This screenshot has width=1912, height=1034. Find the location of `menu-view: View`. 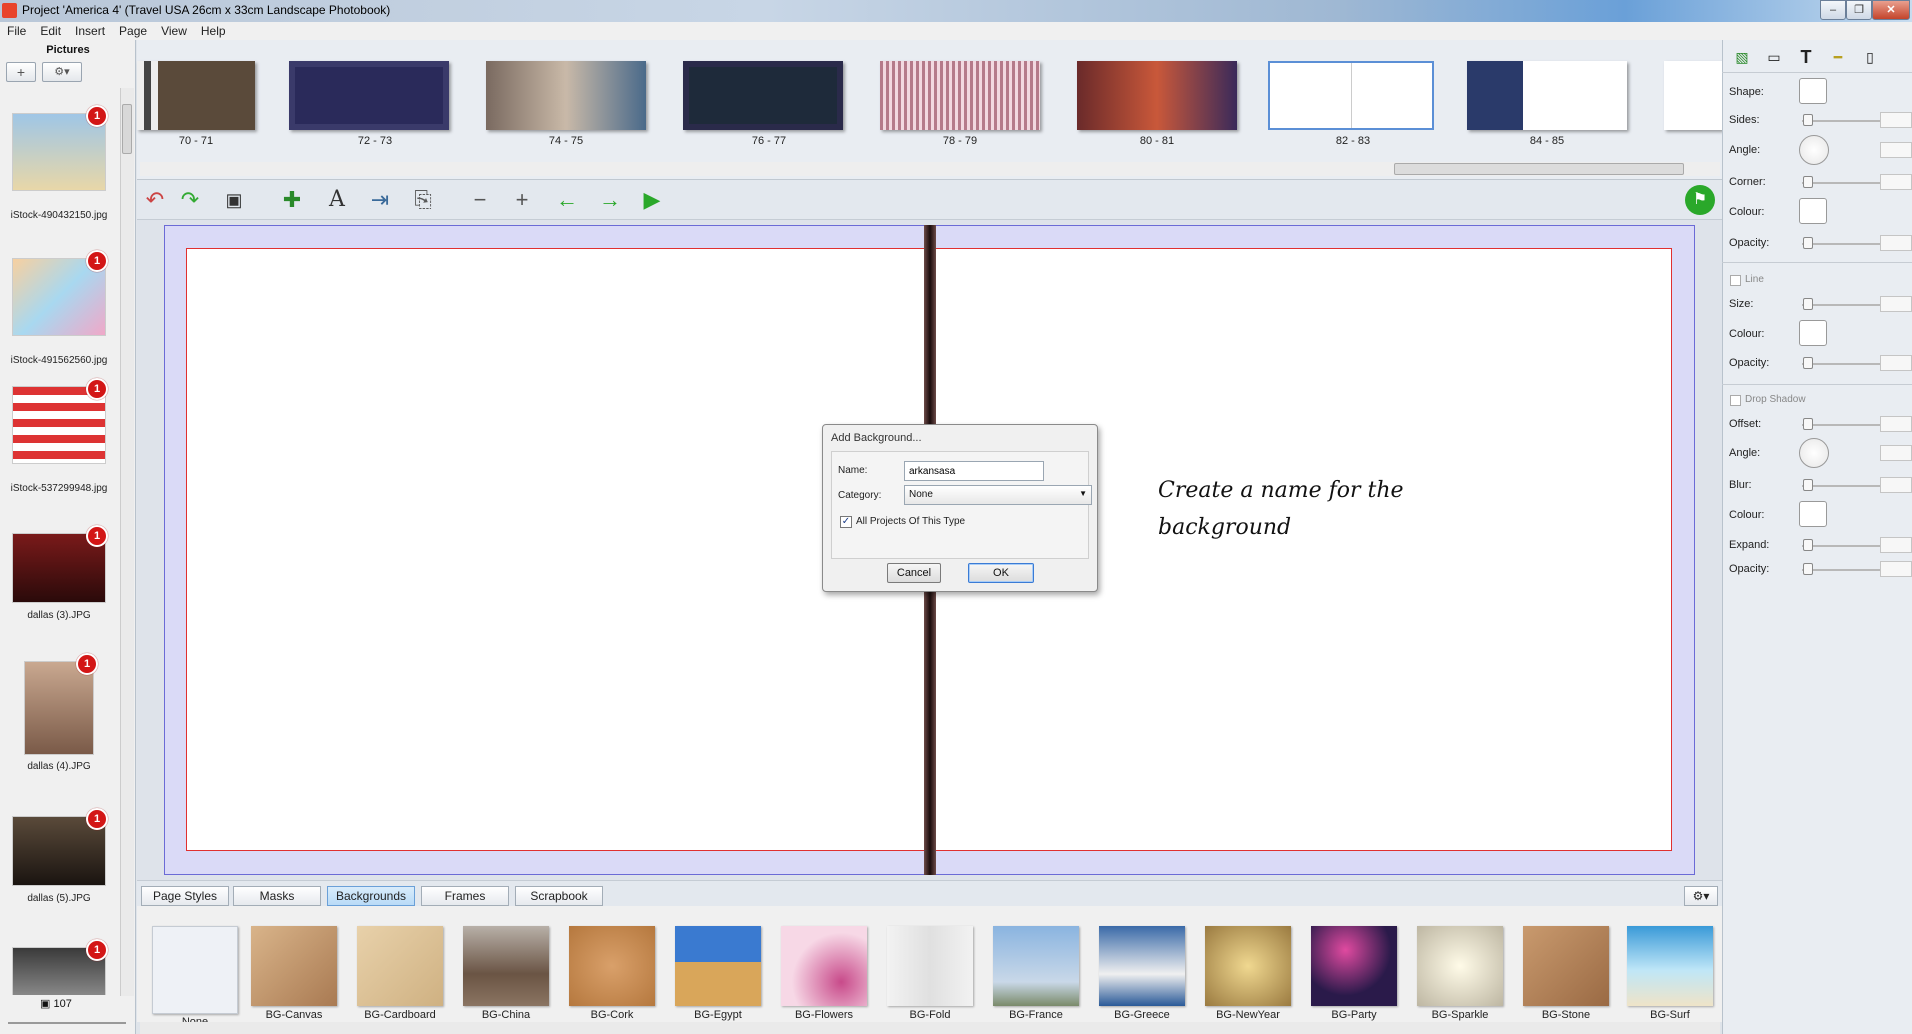

menu-view: View is located at coordinates (174, 31).